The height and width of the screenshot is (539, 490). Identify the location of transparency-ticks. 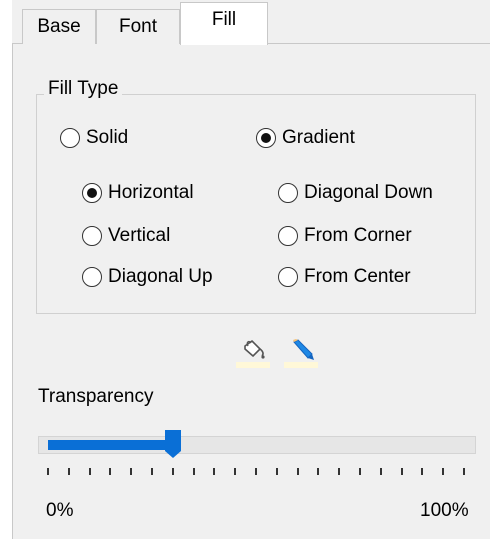
(245, 473).